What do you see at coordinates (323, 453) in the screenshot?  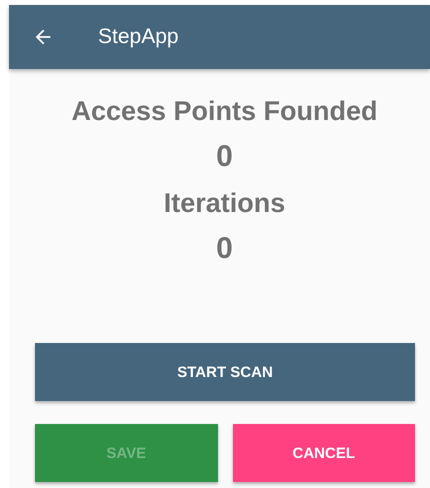 I see `cancel-button: CANCEL` at bounding box center [323, 453].